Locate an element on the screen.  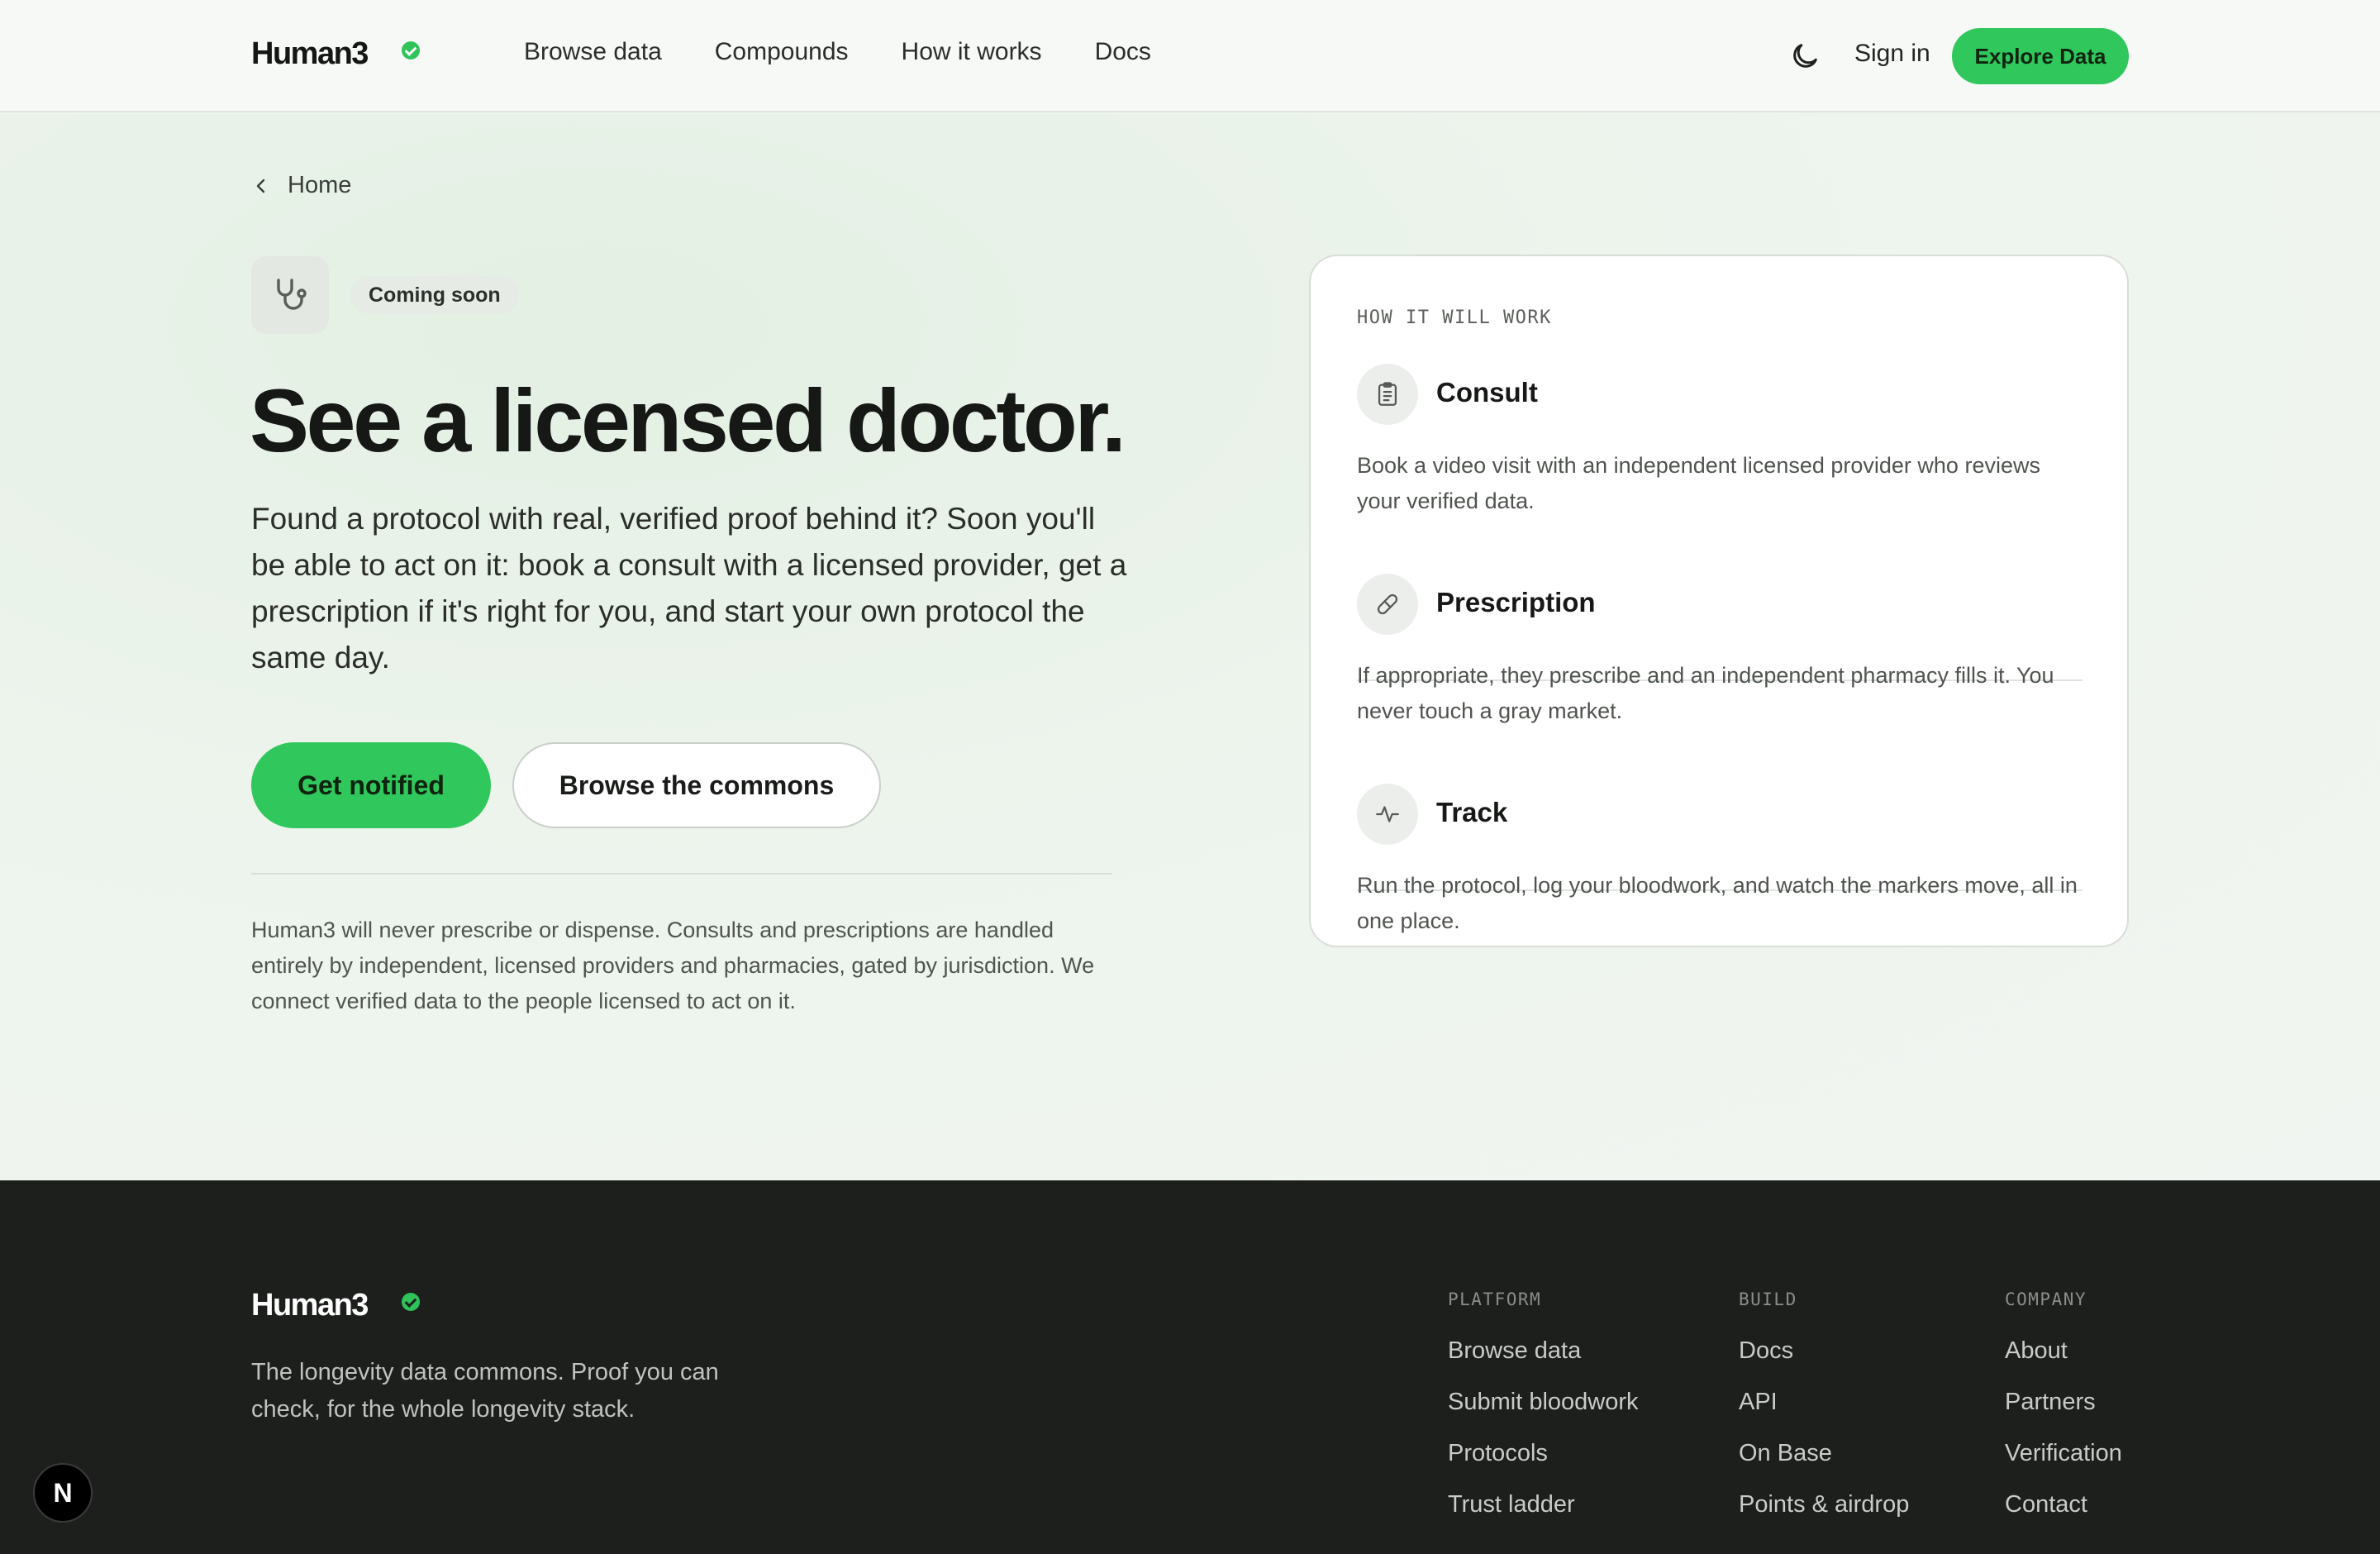
footer-link: Submit bloodwork is located at coordinates (1543, 1412).